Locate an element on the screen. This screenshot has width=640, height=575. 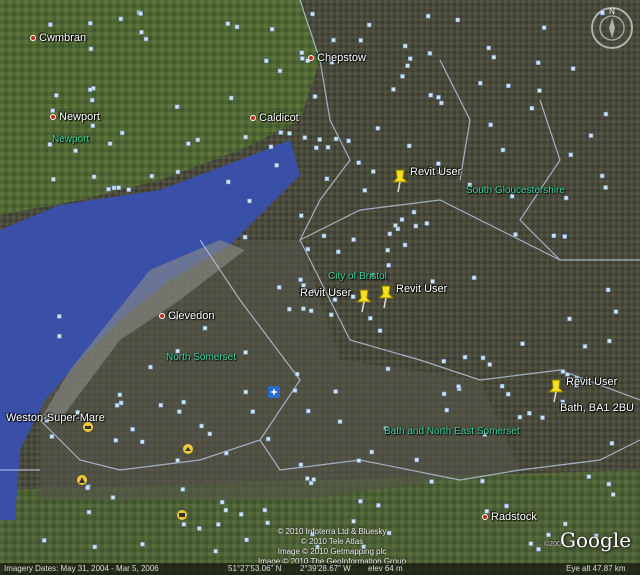
airport-icon is located at coordinates (274, 392).